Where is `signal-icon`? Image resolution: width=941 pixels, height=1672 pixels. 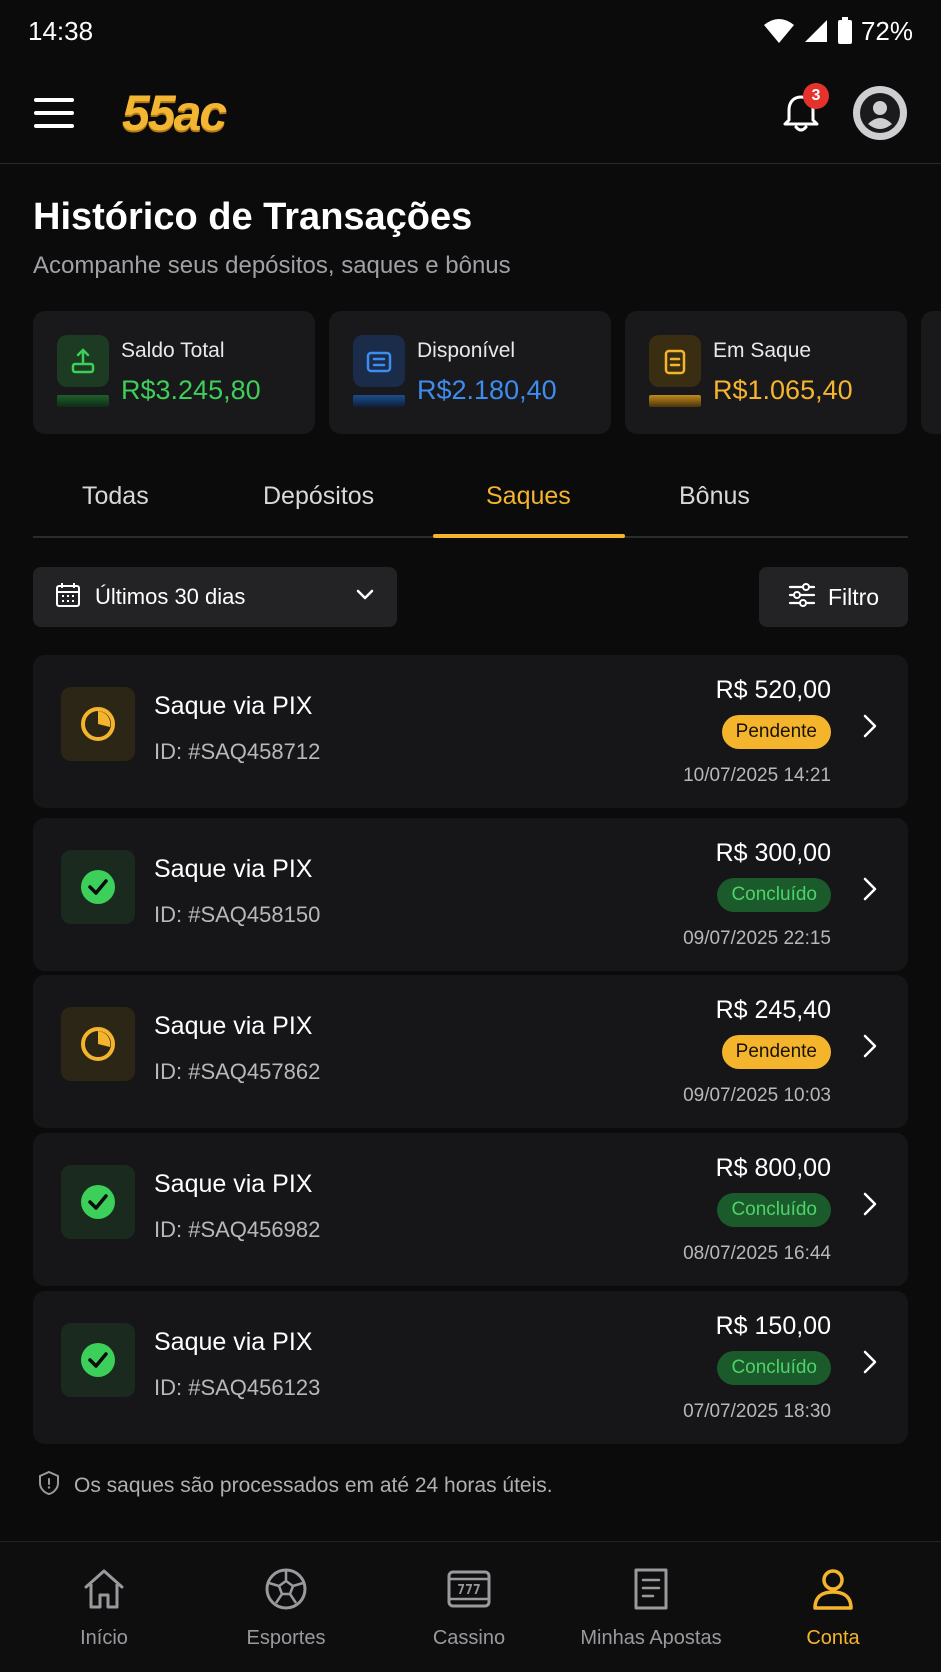
signal-icon is located at coordinates (816, 31).